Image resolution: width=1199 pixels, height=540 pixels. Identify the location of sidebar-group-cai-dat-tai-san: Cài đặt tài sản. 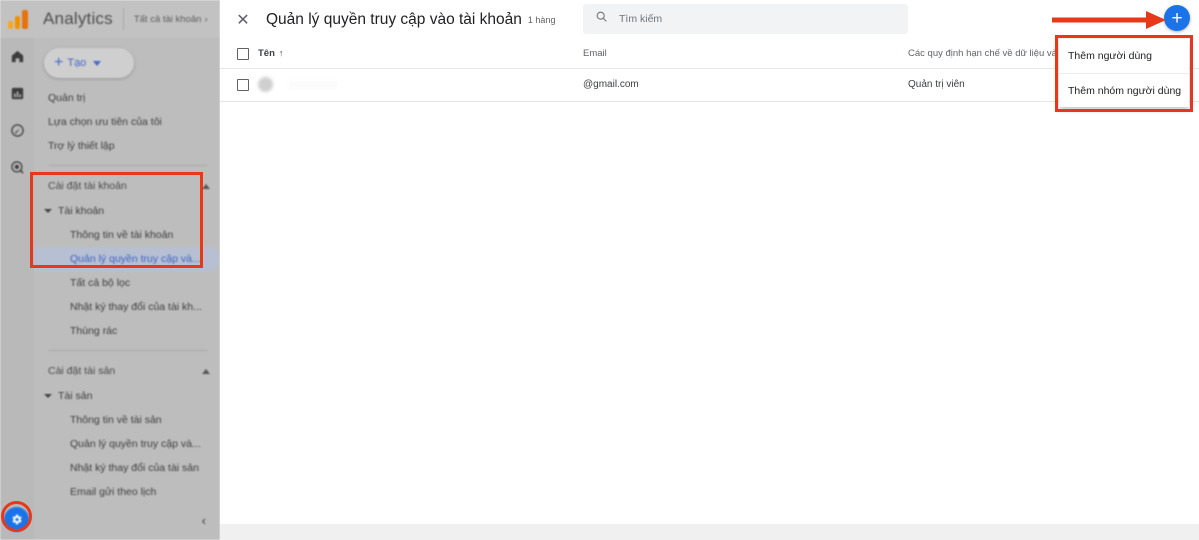
(127, 371).